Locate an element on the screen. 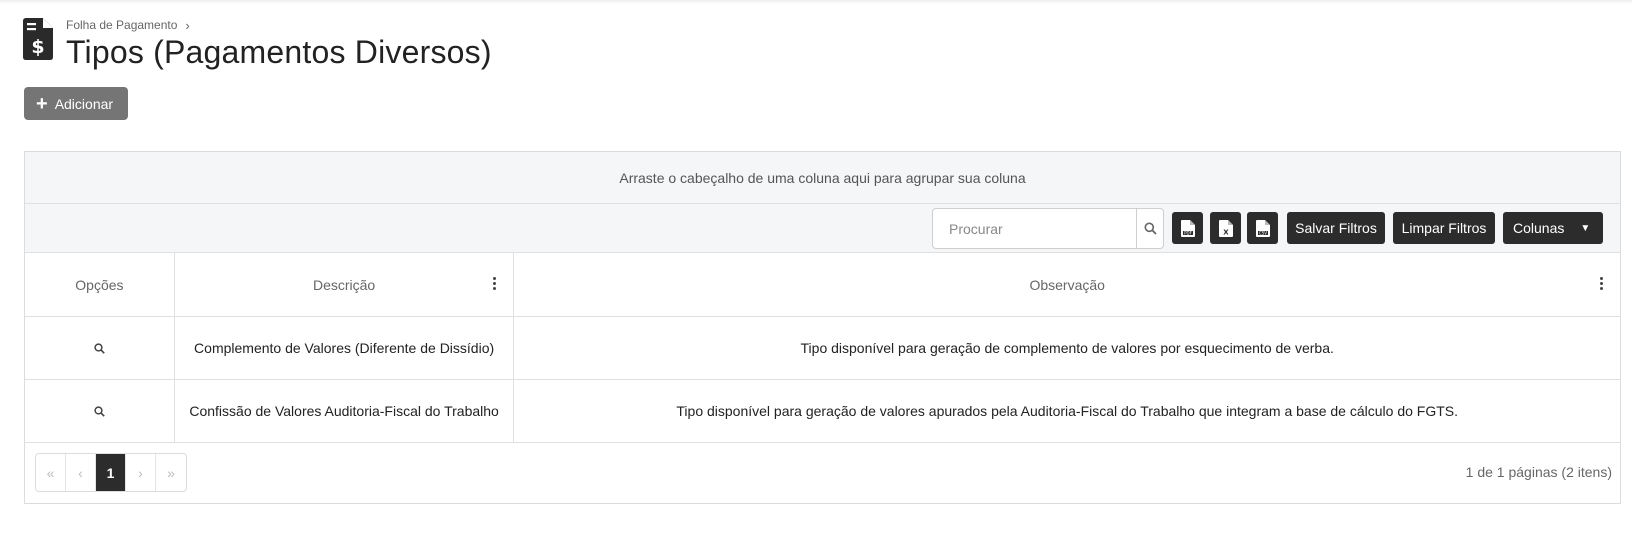  page-title: Tipos (Pagamentos Diversos) is located at coordinates (279, 52).